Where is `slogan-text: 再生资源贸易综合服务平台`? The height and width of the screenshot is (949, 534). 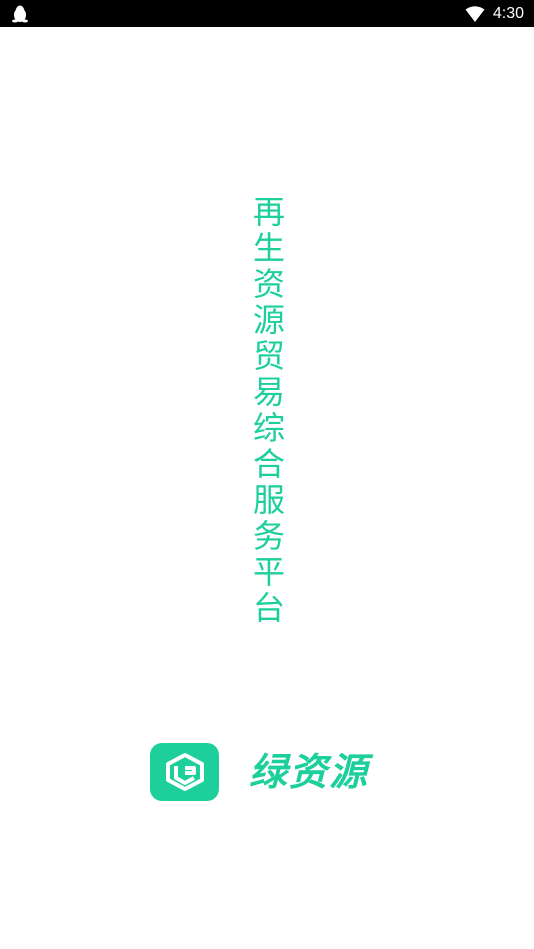
slogan-text: 再生资源贸易综合服务平台 is located at coordinates (267, 411).